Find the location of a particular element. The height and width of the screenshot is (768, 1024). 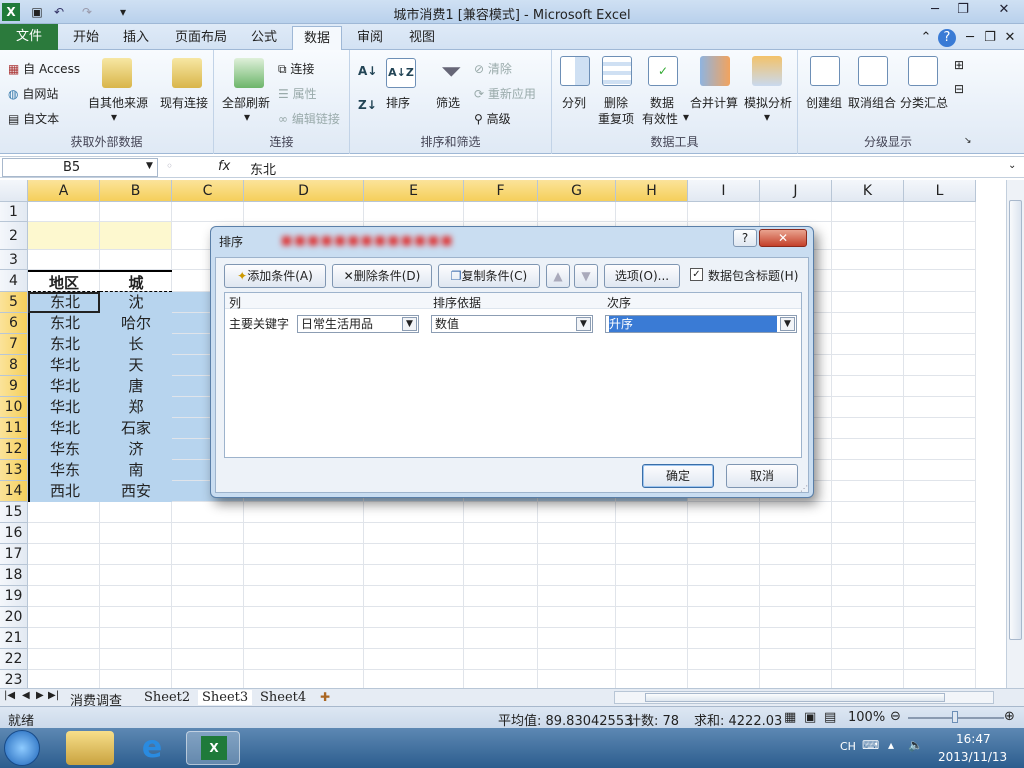

filter-button: 筛选 is located at coordinates (448, 102).